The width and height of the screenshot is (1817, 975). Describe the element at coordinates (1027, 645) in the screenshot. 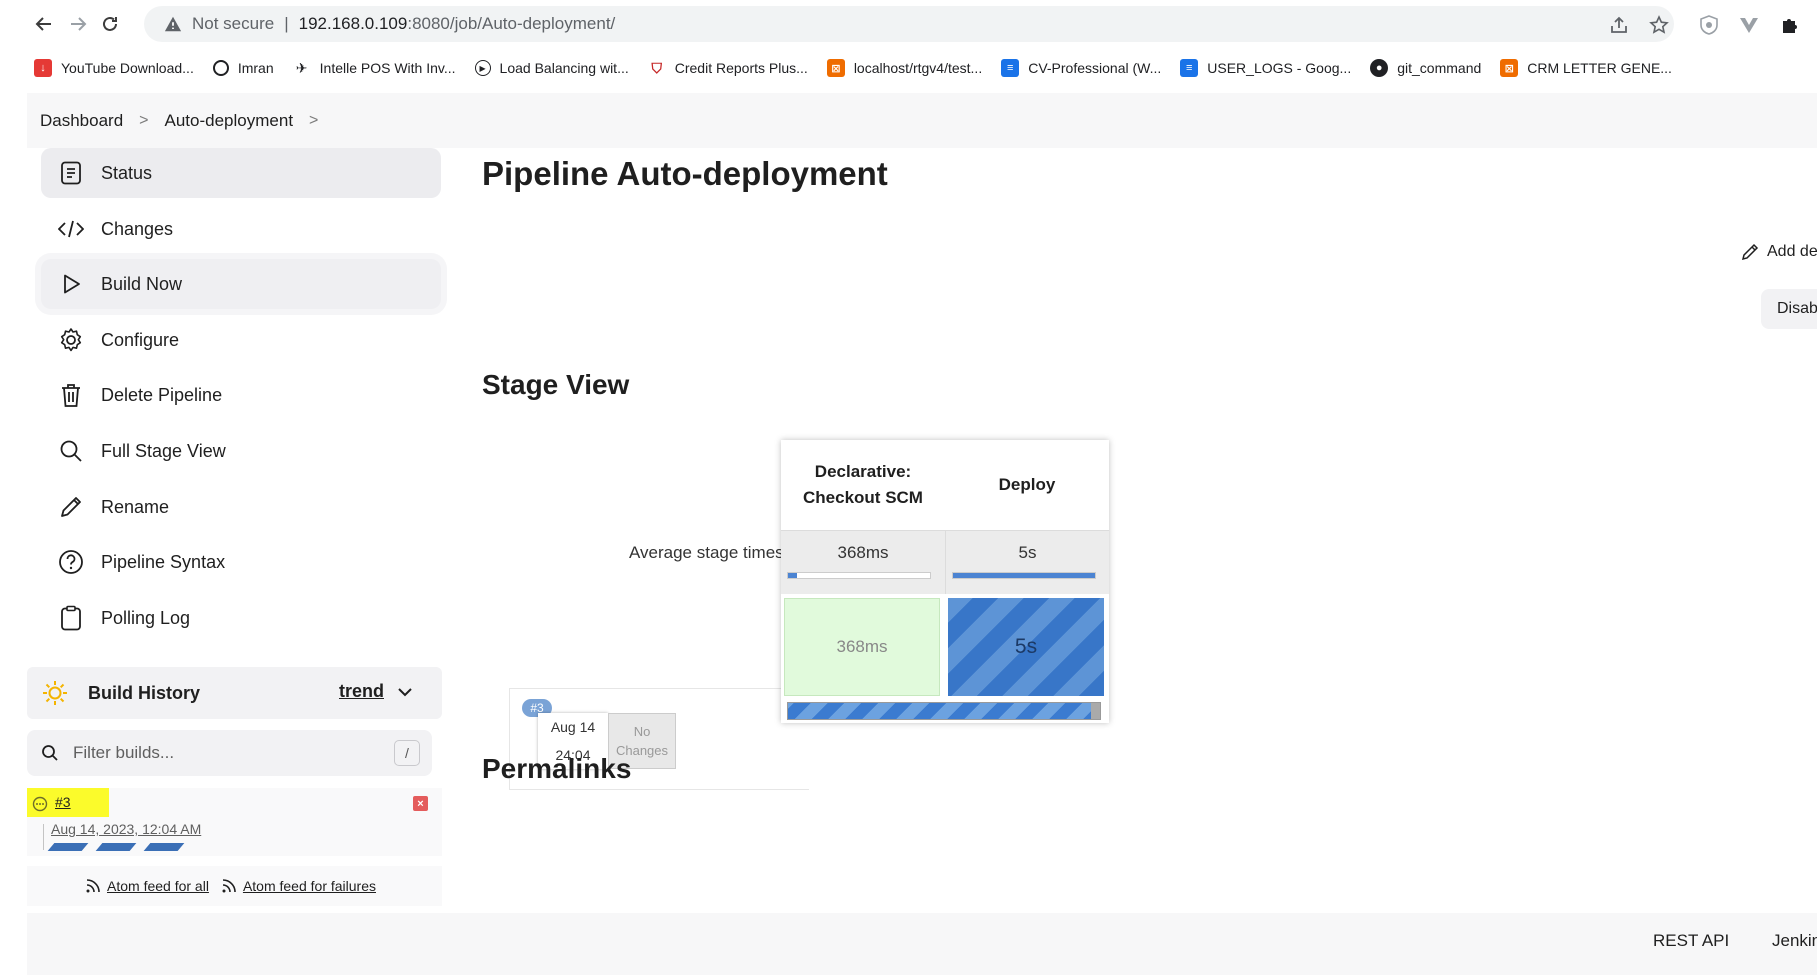

I see `stage-cell-deploy: 5s` at that location.